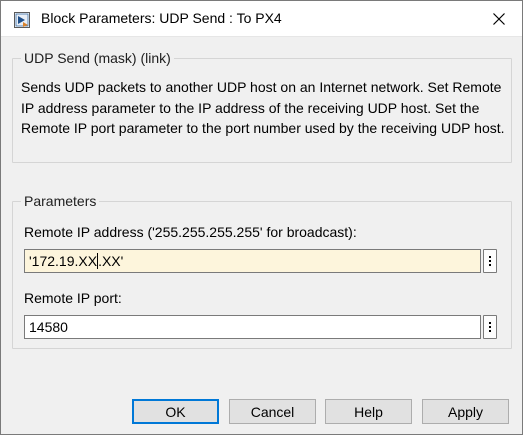 This screenshot has height=435, width=523. Describe the element at coordinates (73, 298) in the screenshot. I see `remote-port-label: Remote IP port:` at that location.